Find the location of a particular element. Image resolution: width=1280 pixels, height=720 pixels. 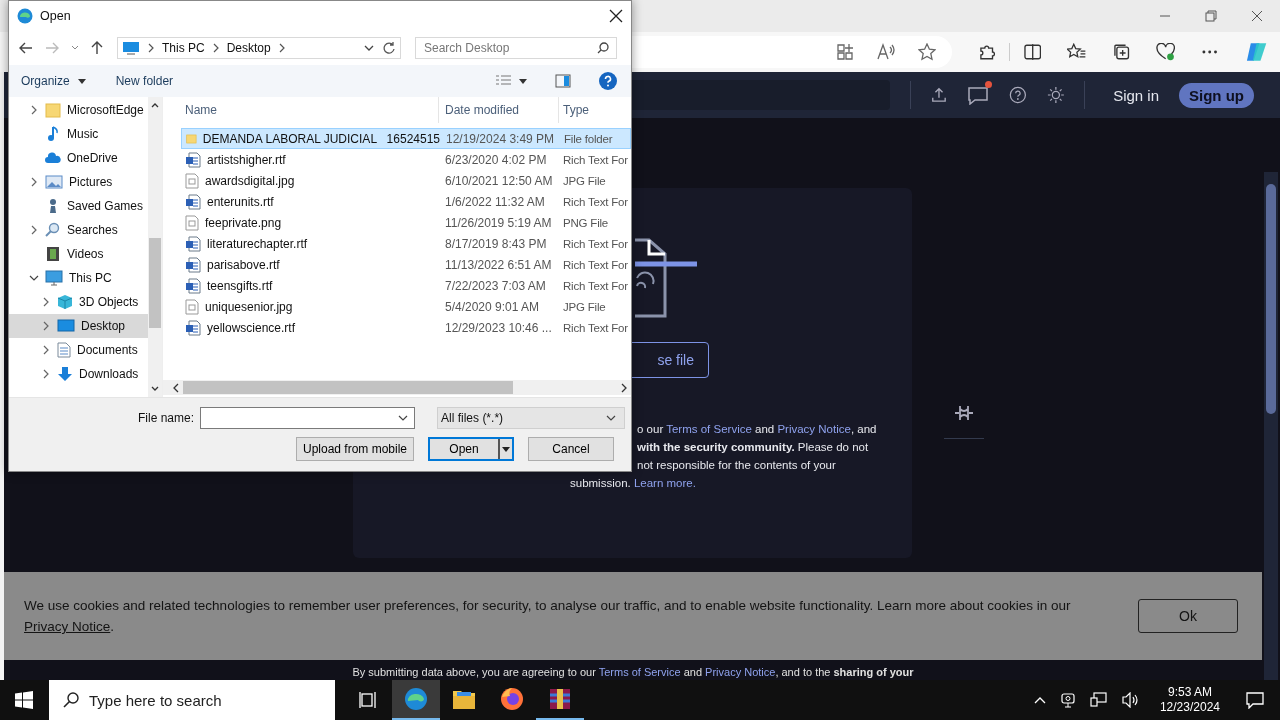

navigation-item: OneDrive is located at coordinates (78, 158).